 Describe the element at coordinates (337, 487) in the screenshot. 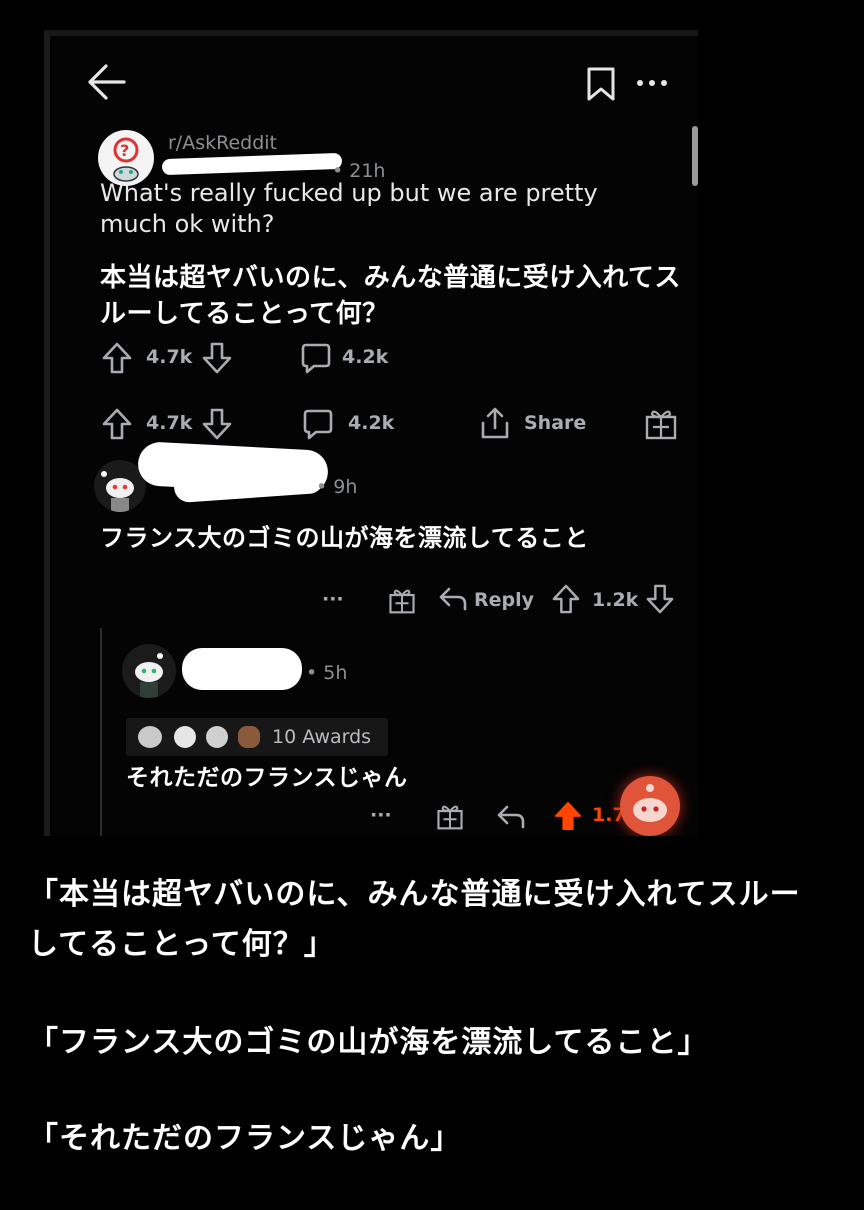

I see `comment-age: • 9h` at that location.